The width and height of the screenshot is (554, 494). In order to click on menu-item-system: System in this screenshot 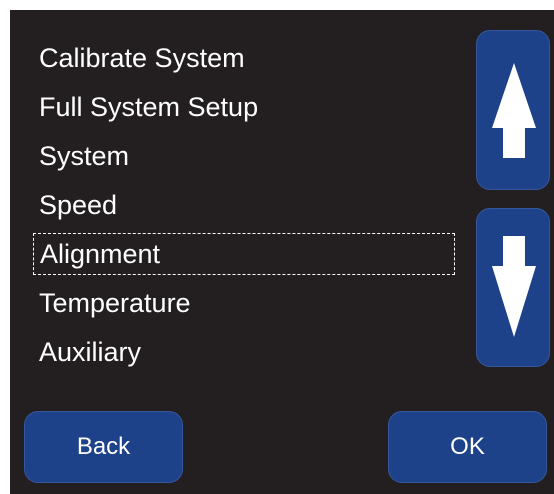, I will do `click(249, 156)`.